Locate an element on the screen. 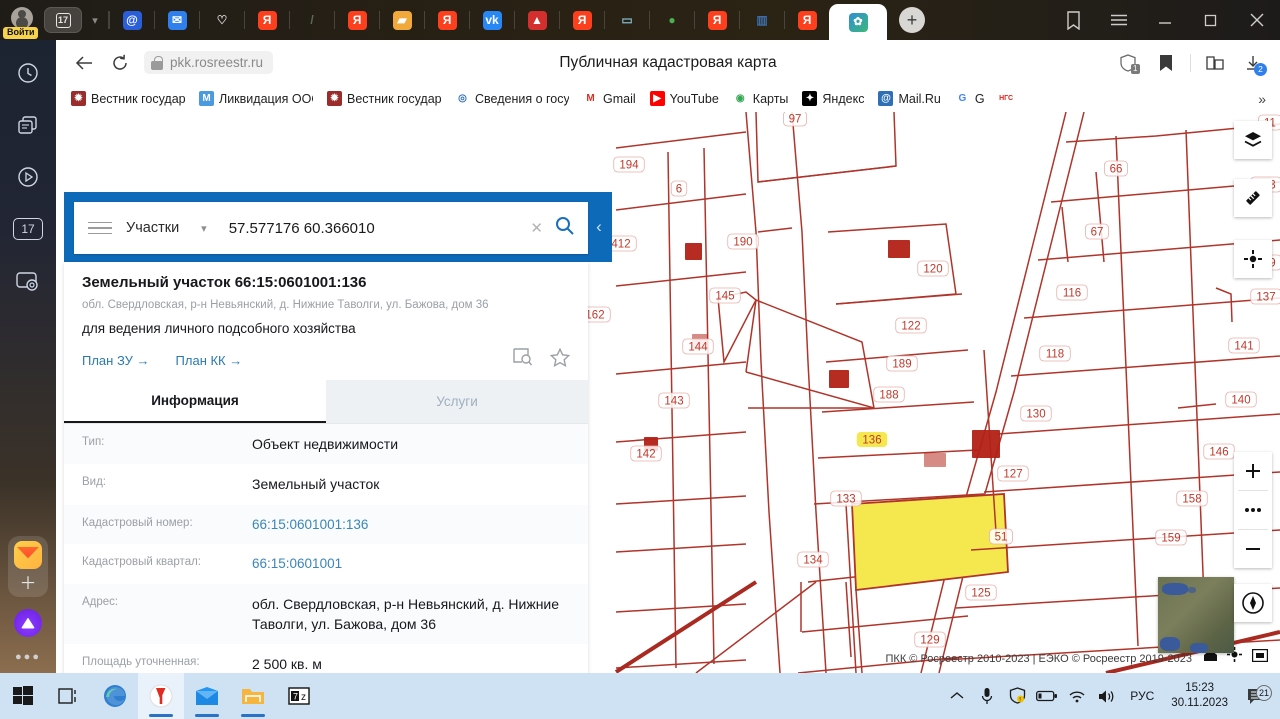 The width and height of the screenshot is (1280, 719). notifications-button: 21 is located at coordinates (1257, 694).